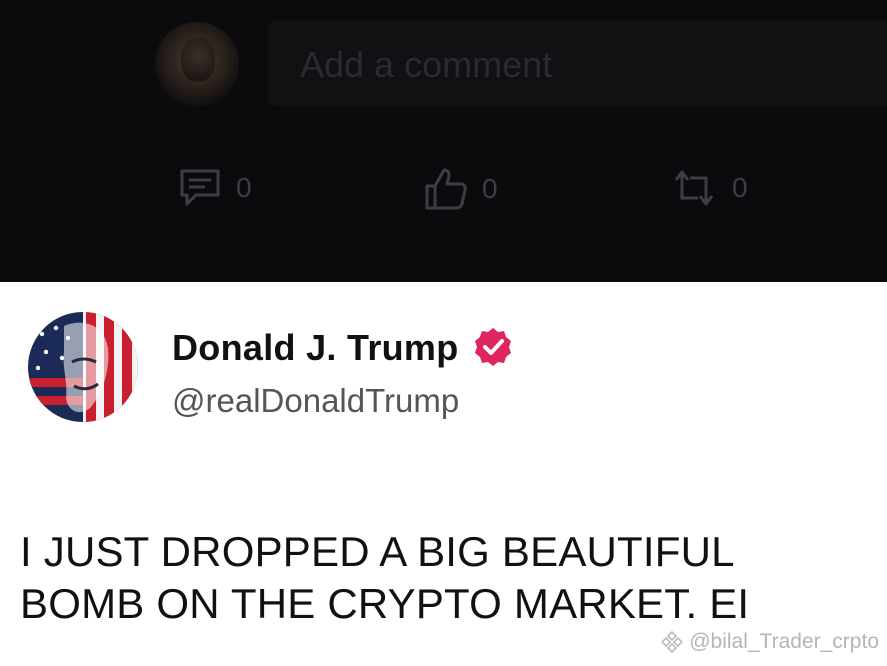 The height and width of the screenshot is (666, 887). I want to click on tweet-text-line-1: I JUST DROPPED A BIG BEAUTIFUL, so click(377, 551).